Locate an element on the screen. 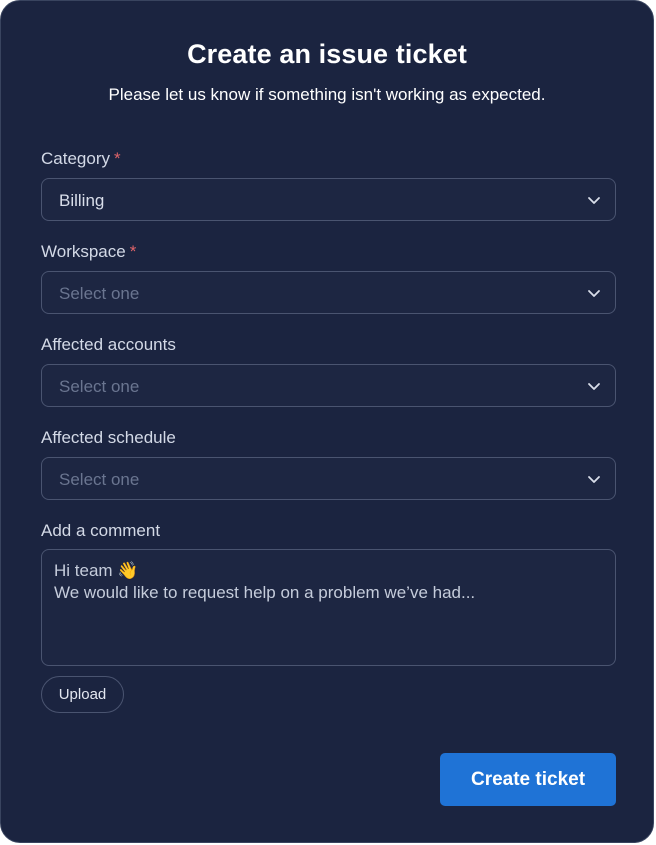 The width and height of the screenshot is (656, 845). category-label: Category * is located at coordinates (81, 159).